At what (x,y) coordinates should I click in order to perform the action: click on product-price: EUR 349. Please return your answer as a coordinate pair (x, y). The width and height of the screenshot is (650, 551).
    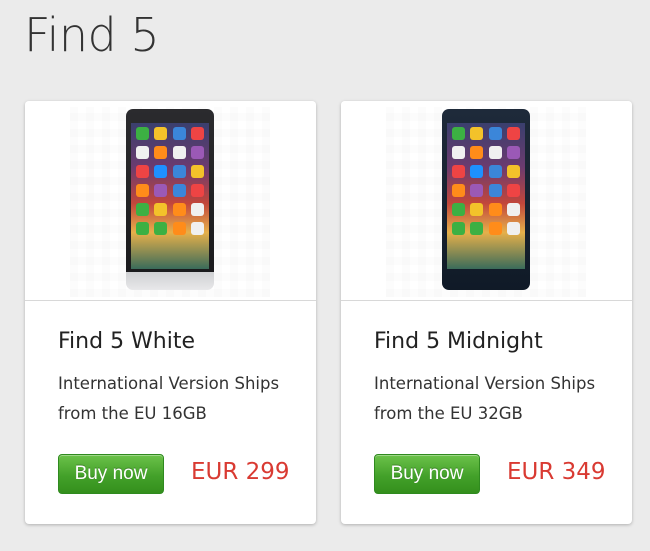
    Looking at the image, I should click on (556, 472).